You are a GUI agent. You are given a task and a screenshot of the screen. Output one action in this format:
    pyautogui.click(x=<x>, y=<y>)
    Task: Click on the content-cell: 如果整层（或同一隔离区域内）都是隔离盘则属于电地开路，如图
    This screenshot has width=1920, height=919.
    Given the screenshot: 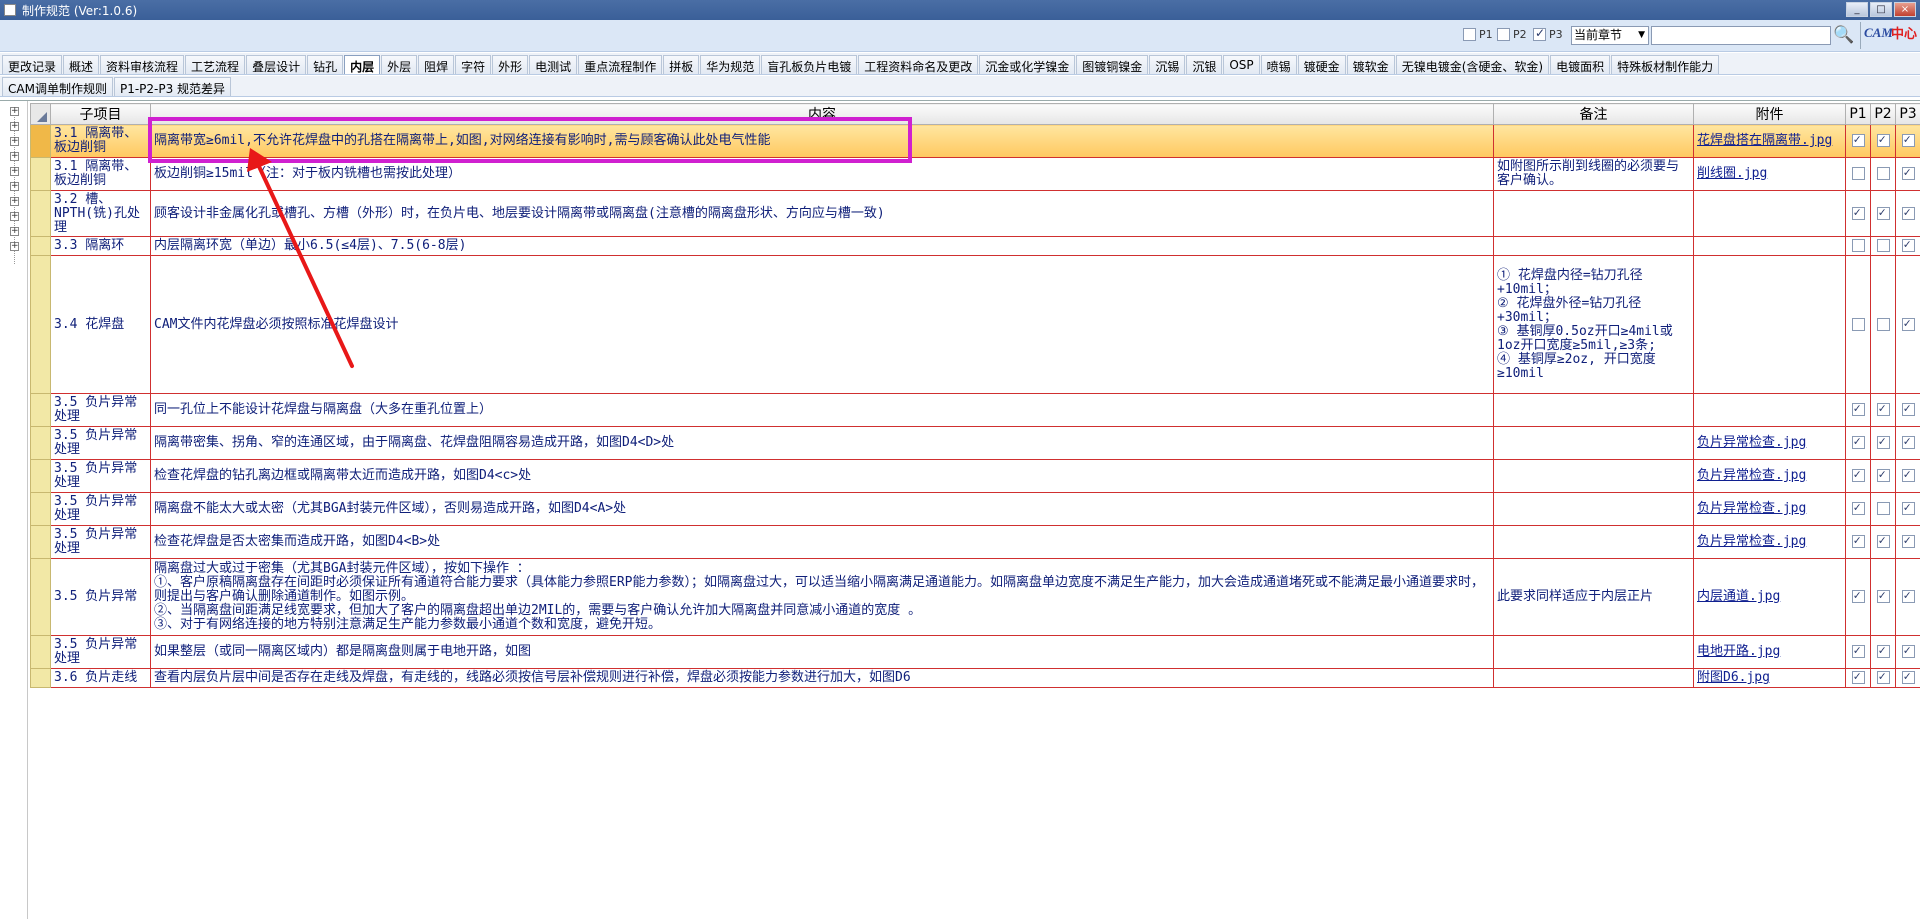 What is the action you would take?
    pyautogui.click(x=822, y=652)
    